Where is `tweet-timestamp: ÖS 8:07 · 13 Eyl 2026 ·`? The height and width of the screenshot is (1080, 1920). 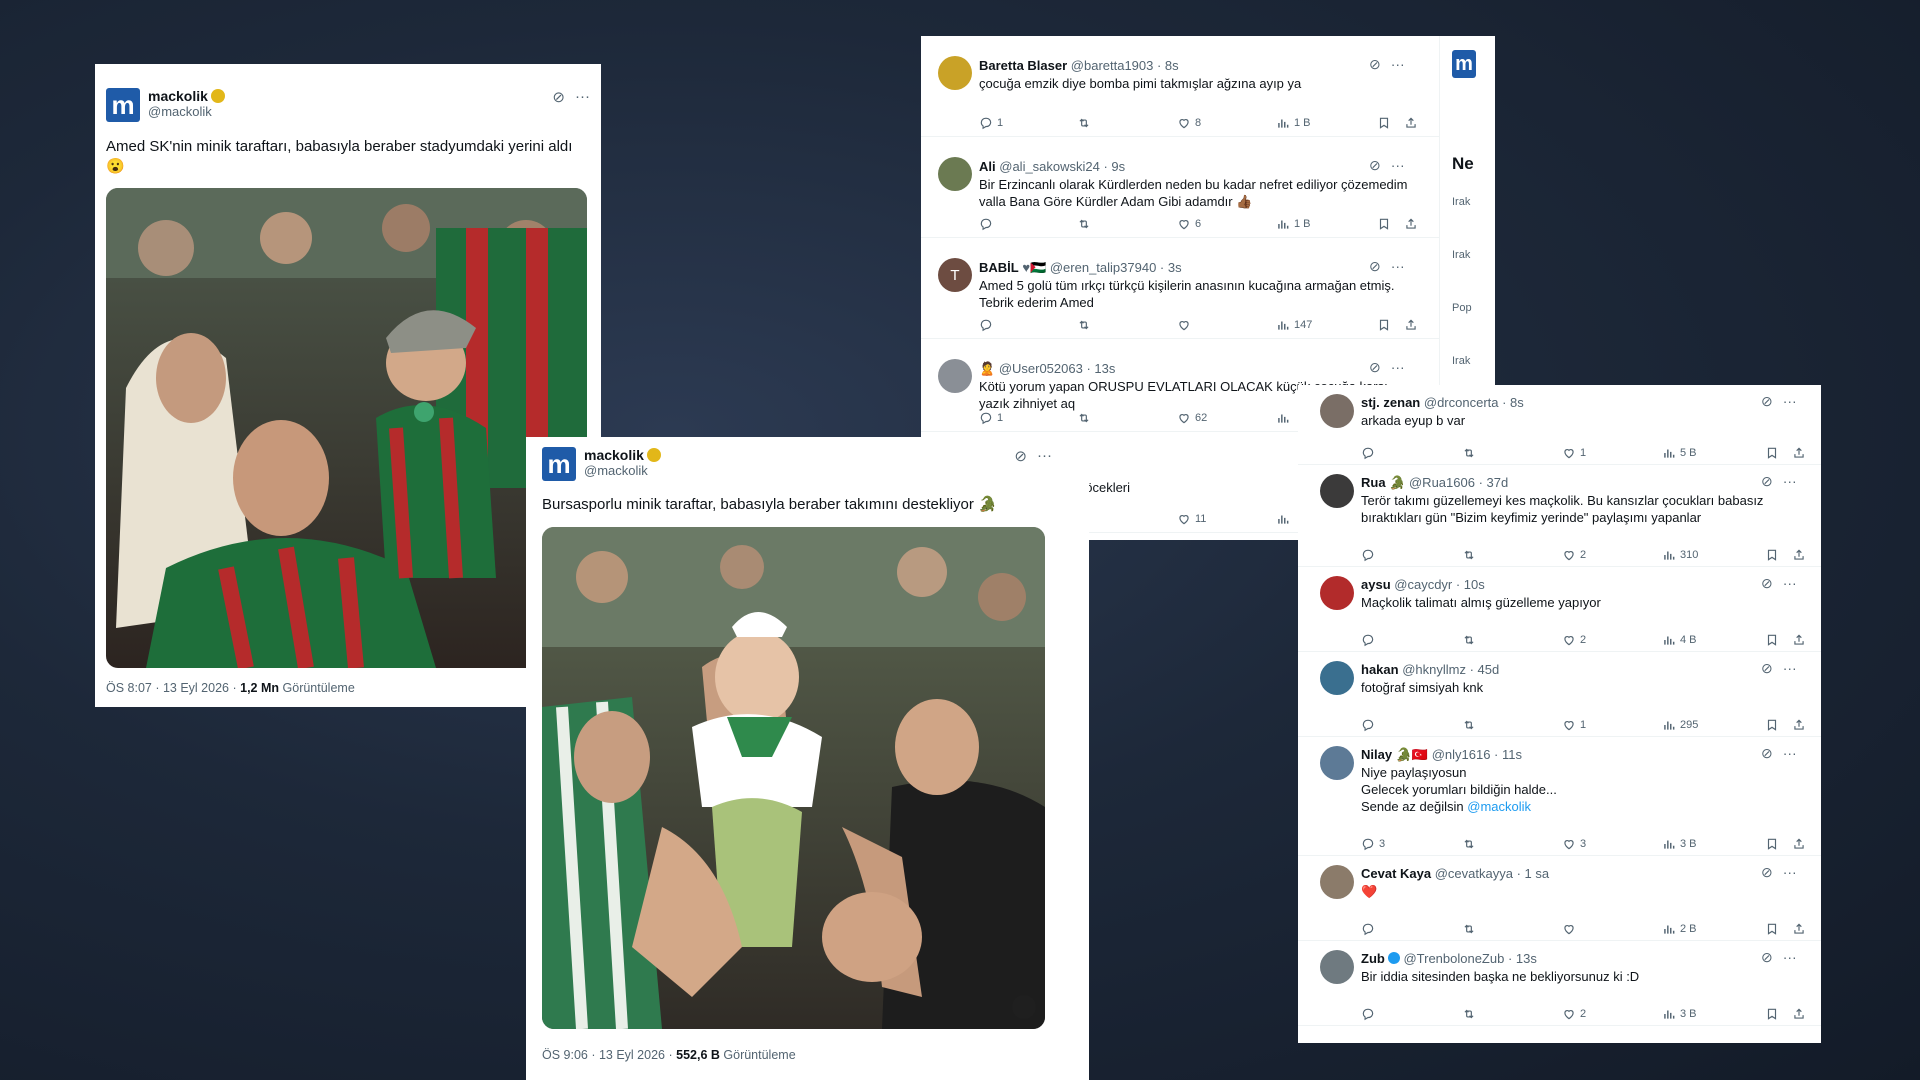
tweet-timestamp: ÖS 8:07 · 13 Eyl 2026 · is located at coordinates (171, 688).